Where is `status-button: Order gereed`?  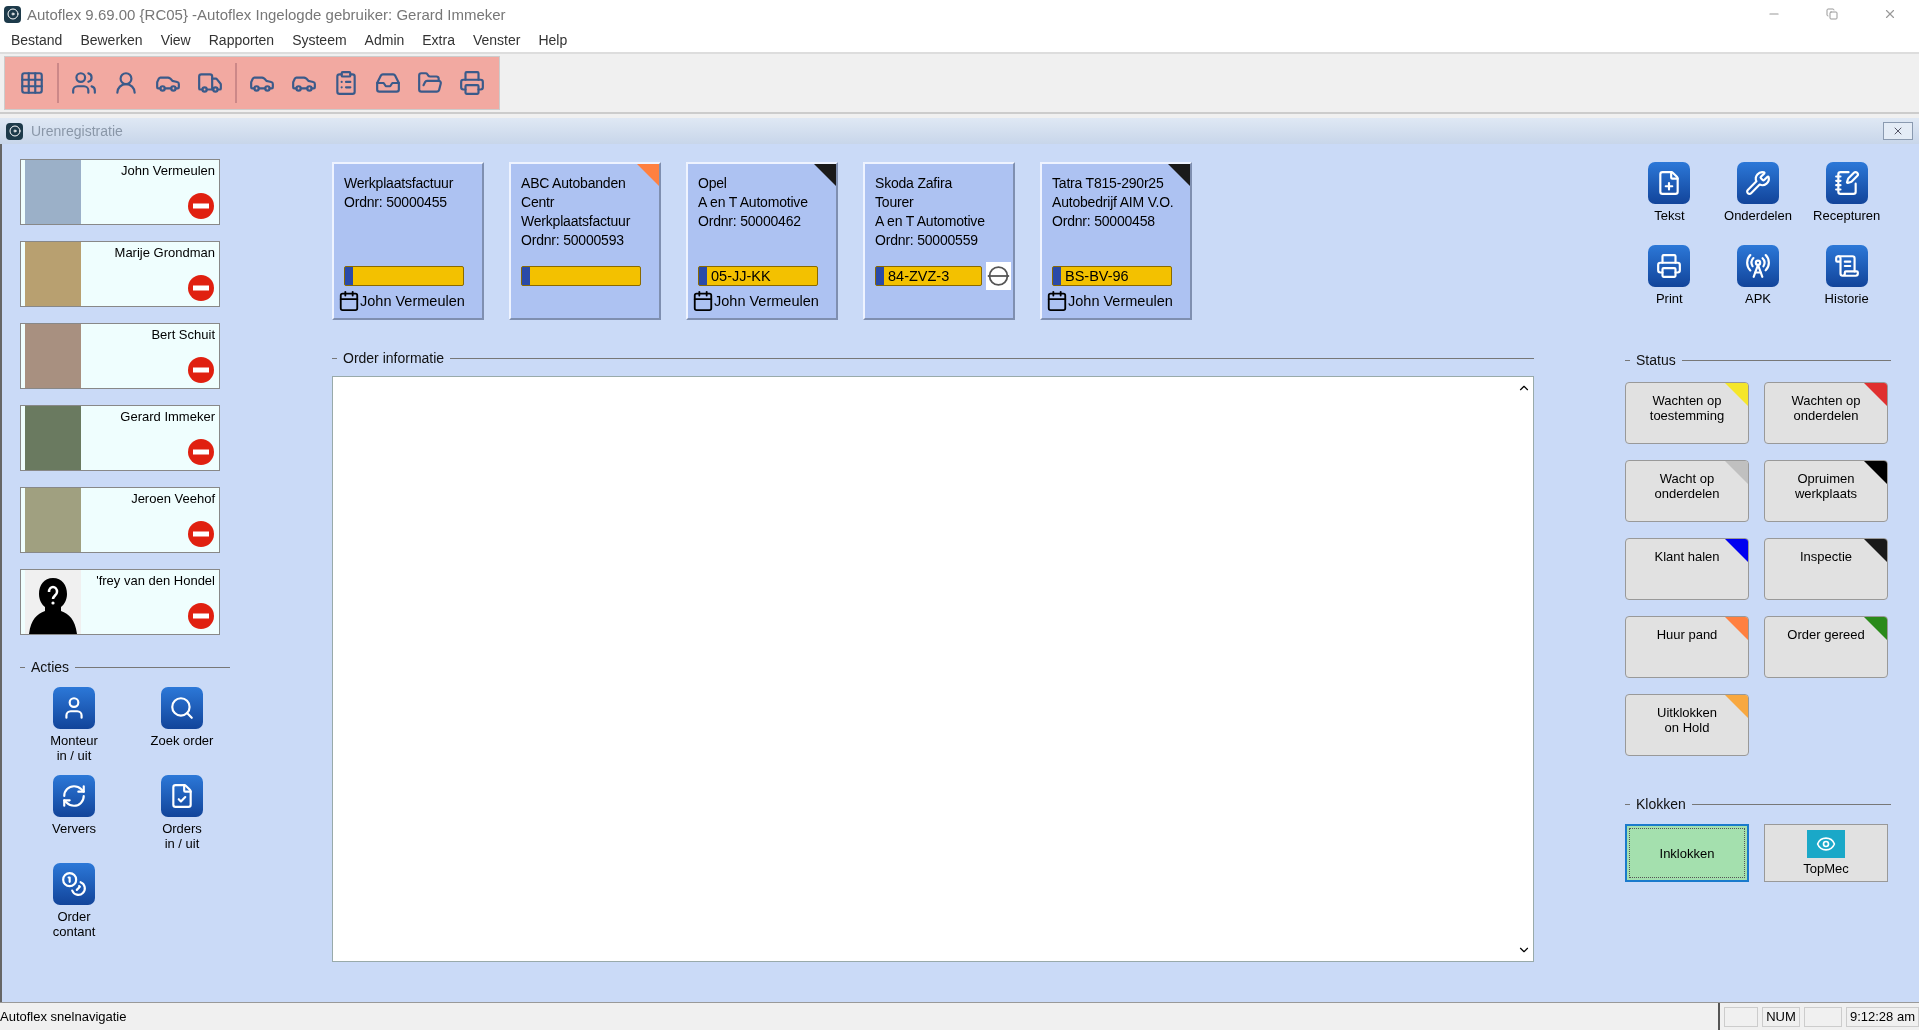 status-button: Order gereed is located at coordinates (1826, 647).